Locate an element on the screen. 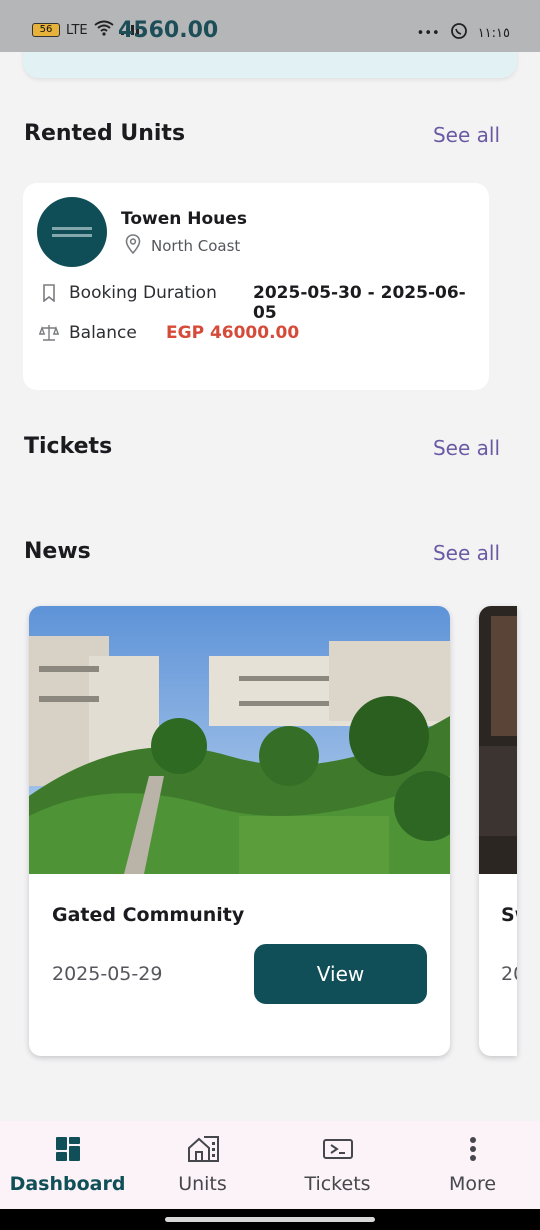 The height and width of the screenshot is (1230, 540). home-building-icon is located at coordinates (203, 1149).